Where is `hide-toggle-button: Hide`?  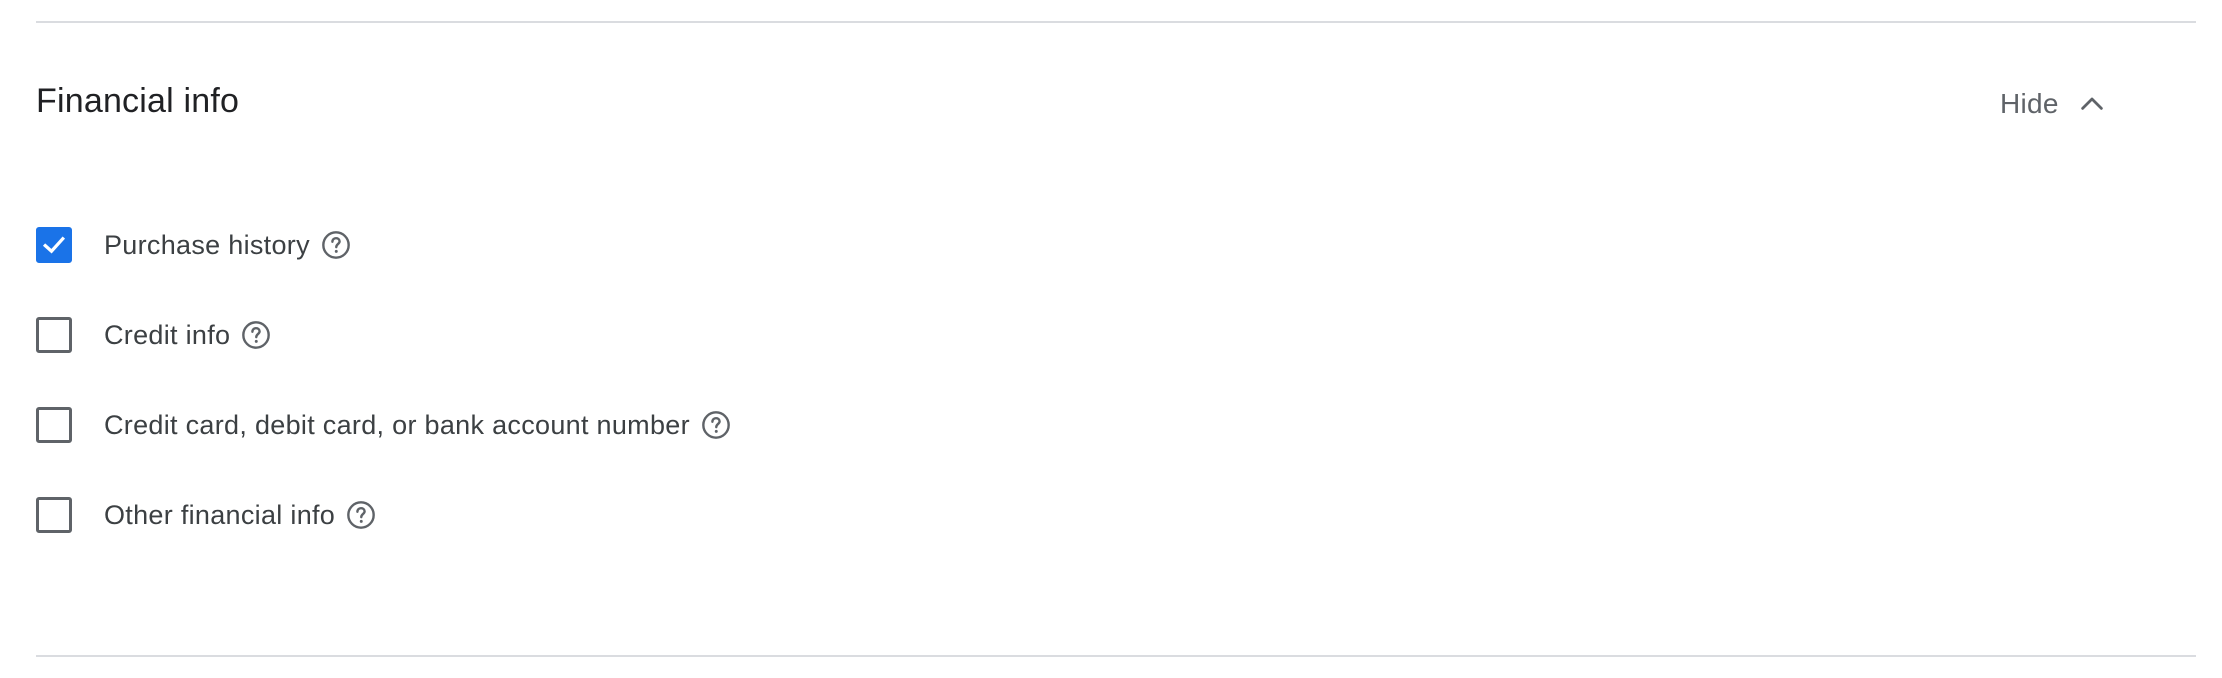
hide-toggle-button: Hide is located at coordinates (2053, 104).